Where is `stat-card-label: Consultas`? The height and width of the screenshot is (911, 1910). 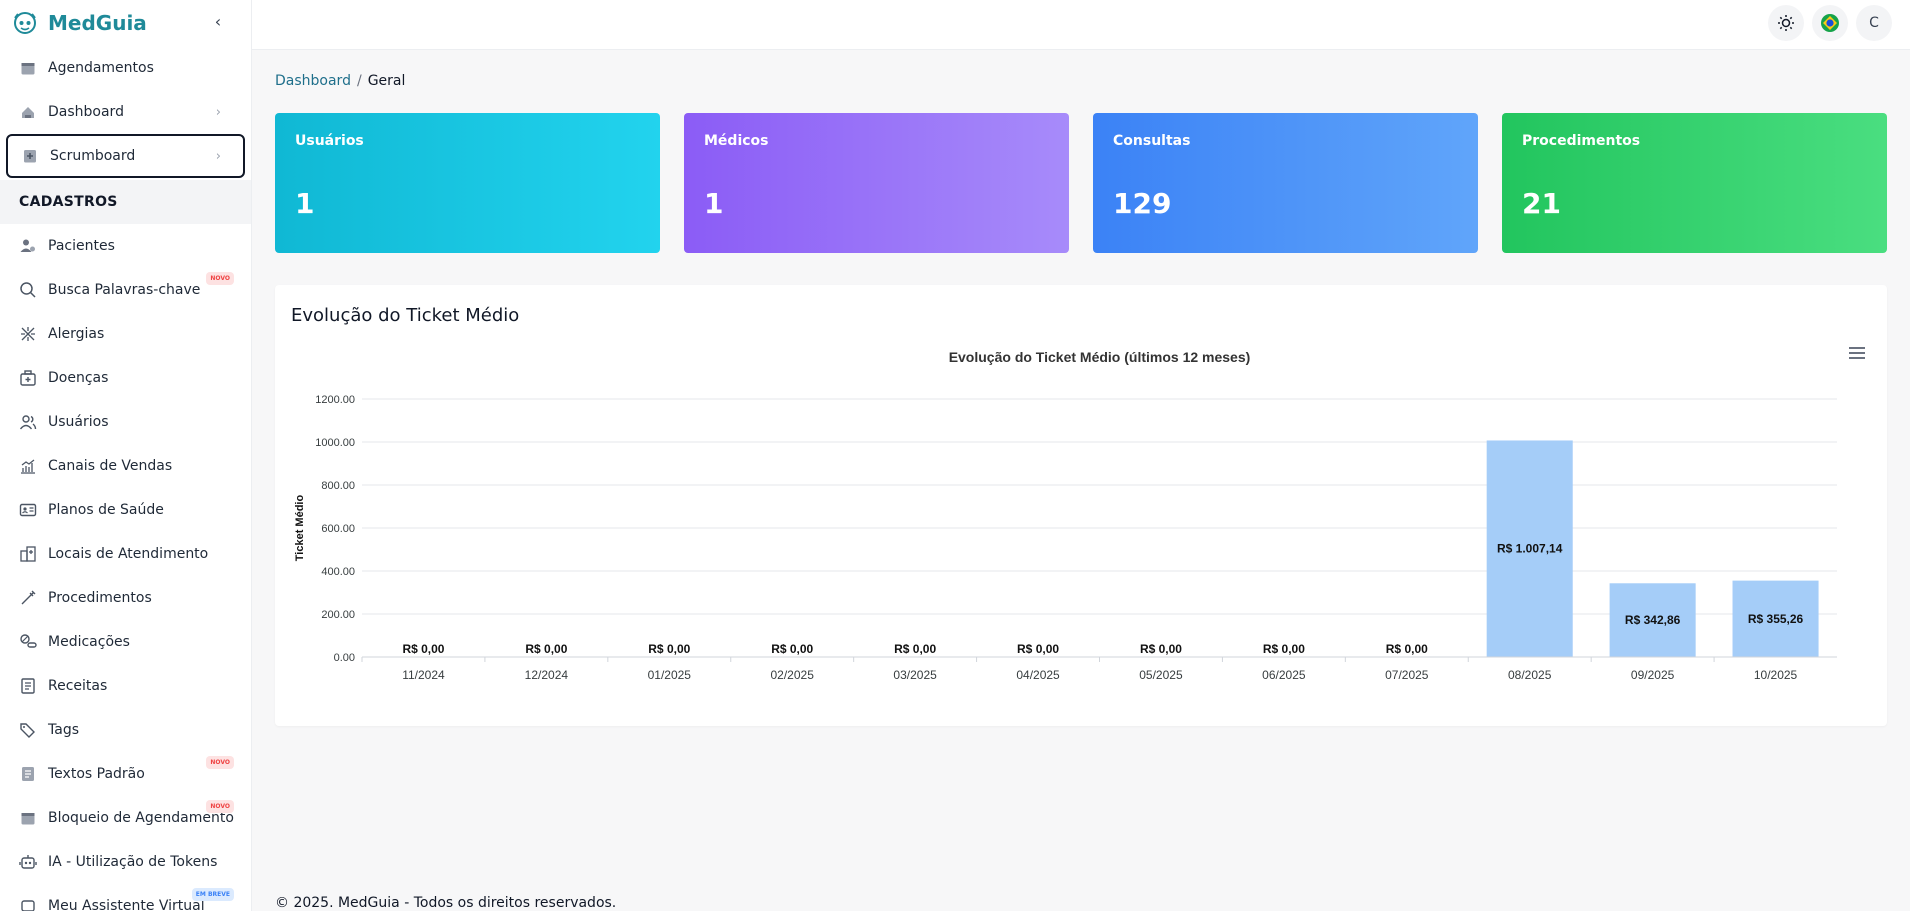
stat-card-label: Consultas is located at coordinates (1152, 141).